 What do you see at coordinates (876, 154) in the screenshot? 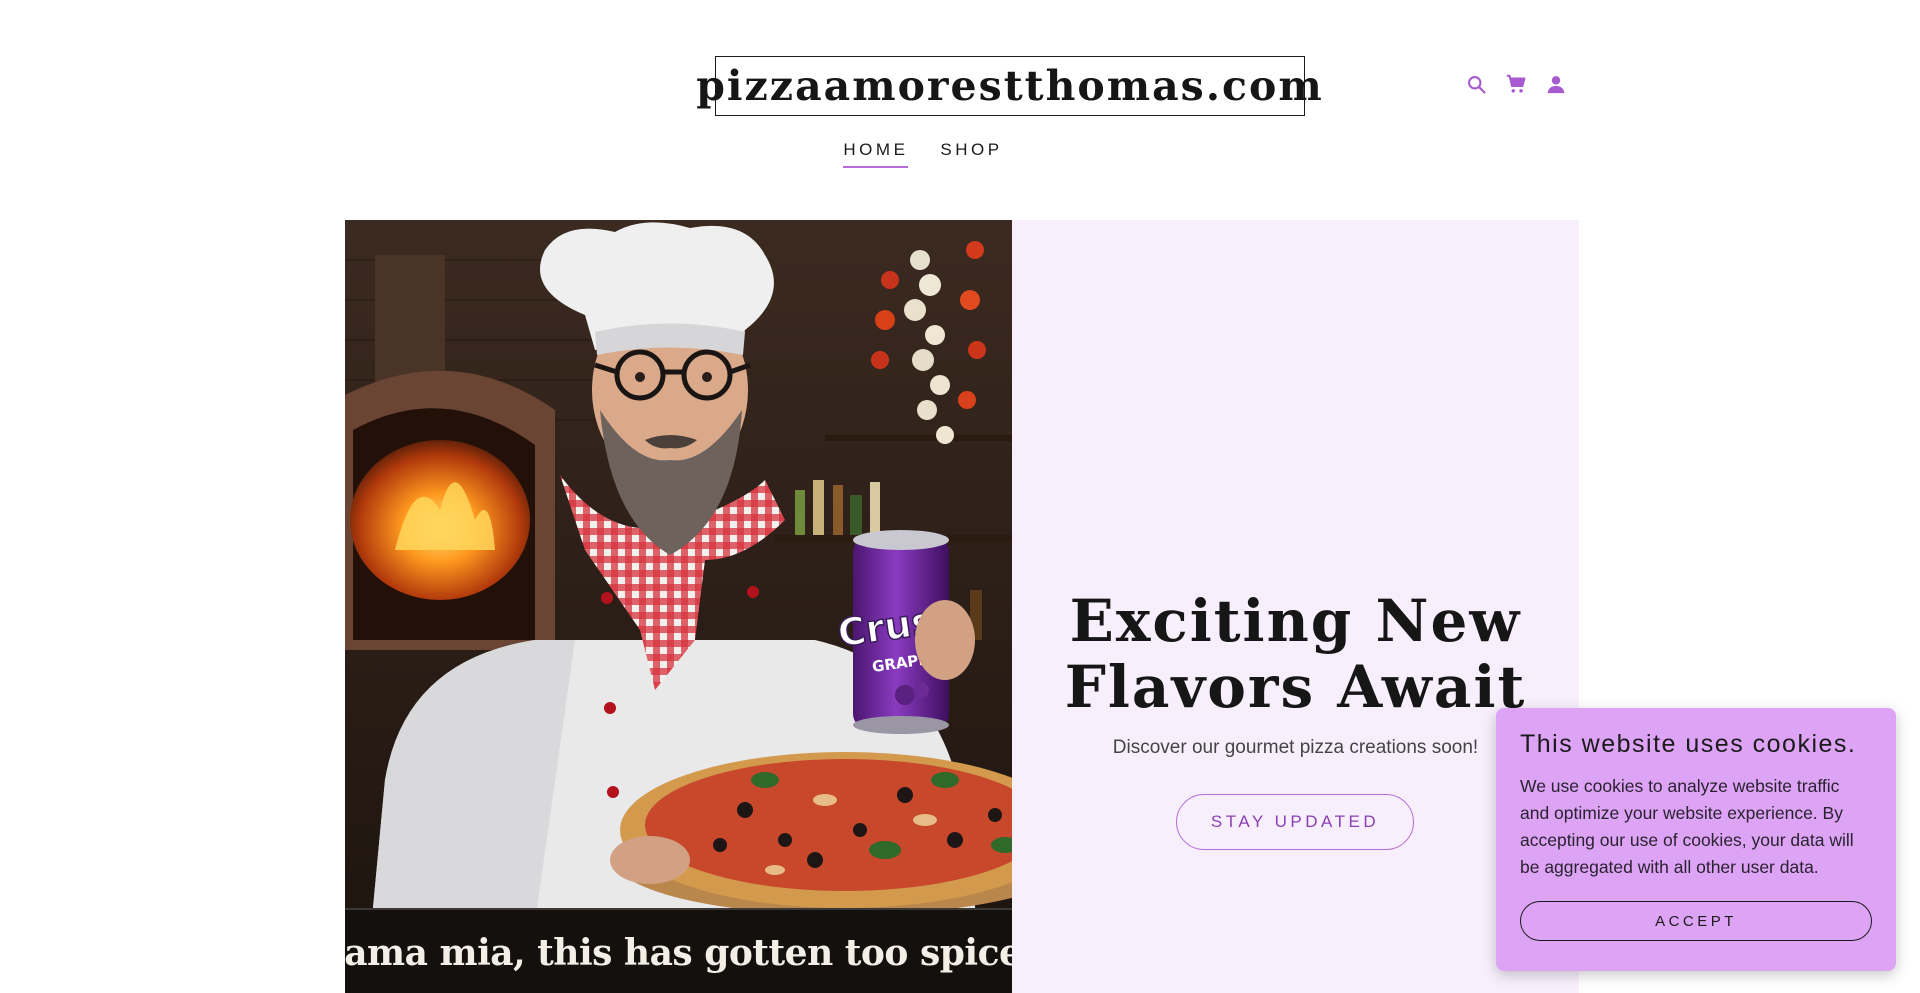
I see `nav-item-home: HOME` at bounding box center [876, 154].